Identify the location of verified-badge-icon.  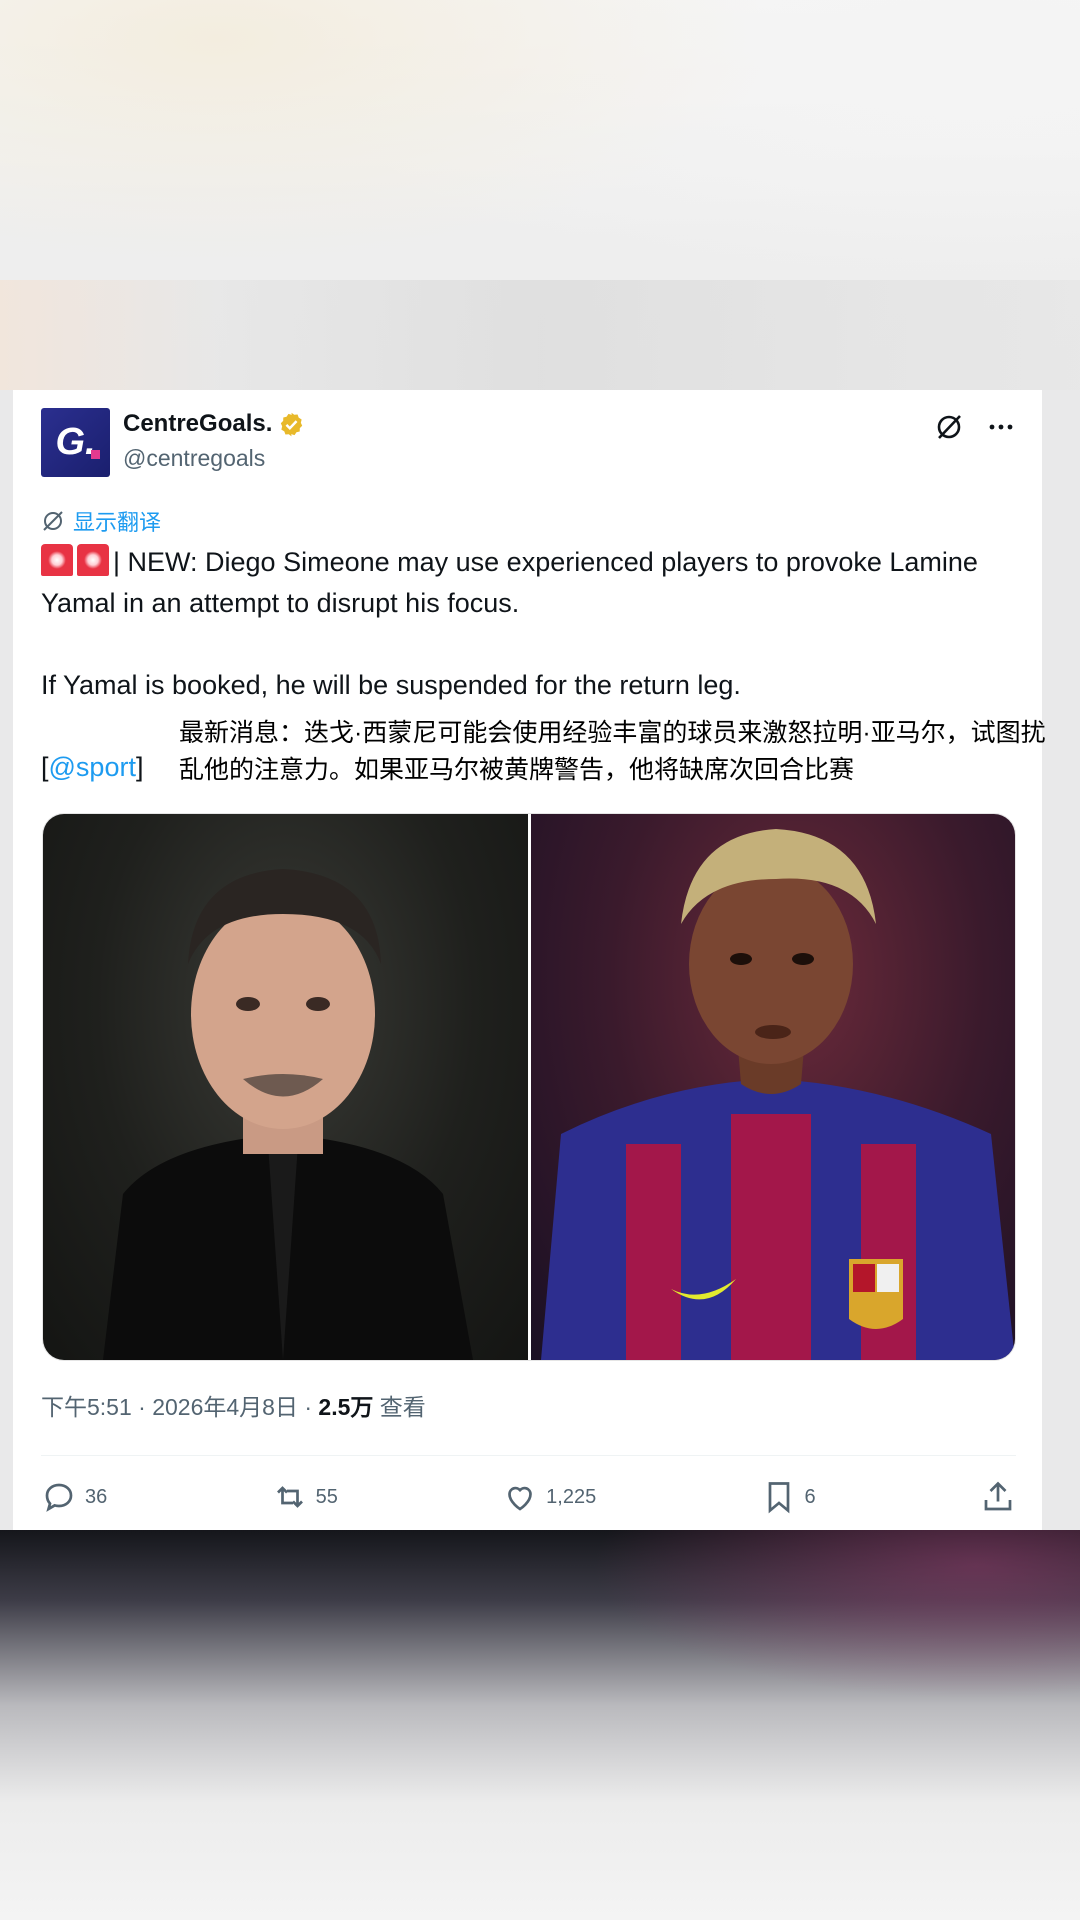
(292, 424).